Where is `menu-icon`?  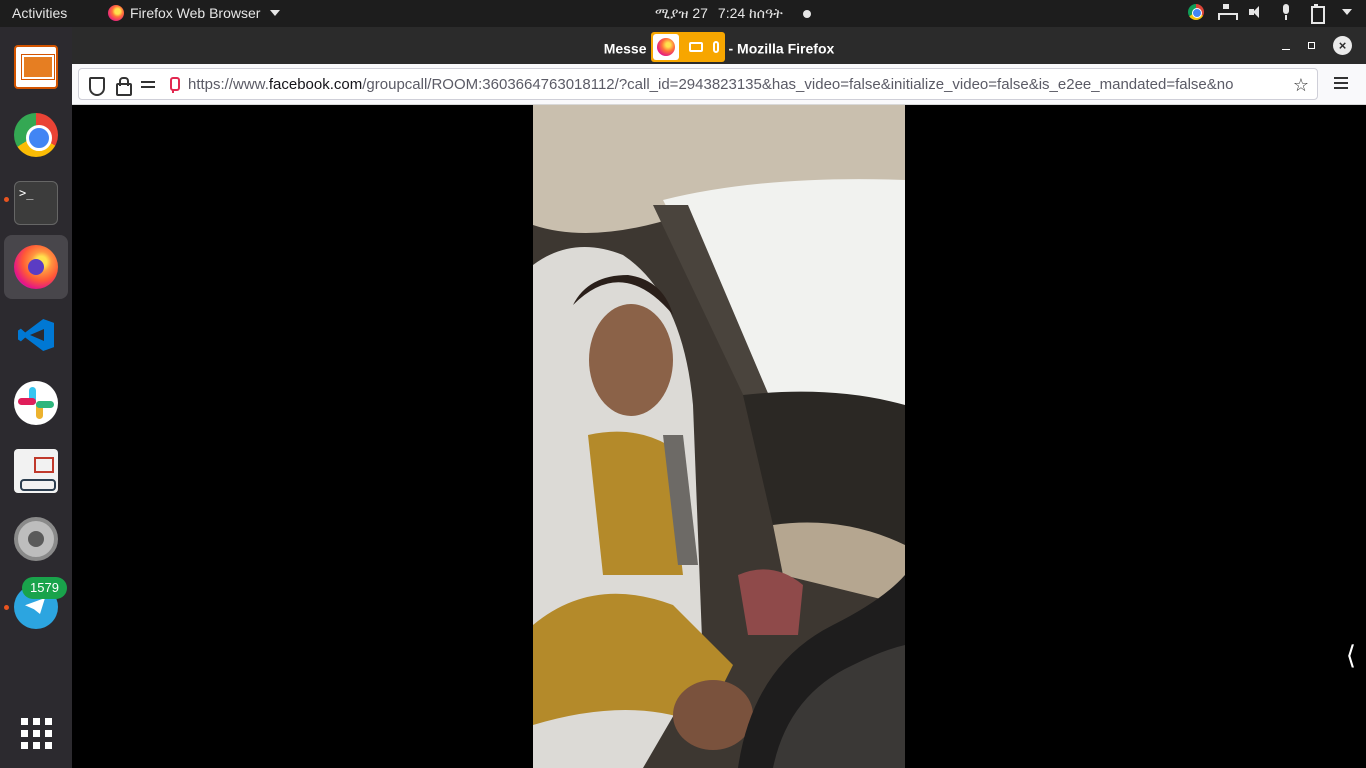
menu-icon is located at coordinates (1341, 78).